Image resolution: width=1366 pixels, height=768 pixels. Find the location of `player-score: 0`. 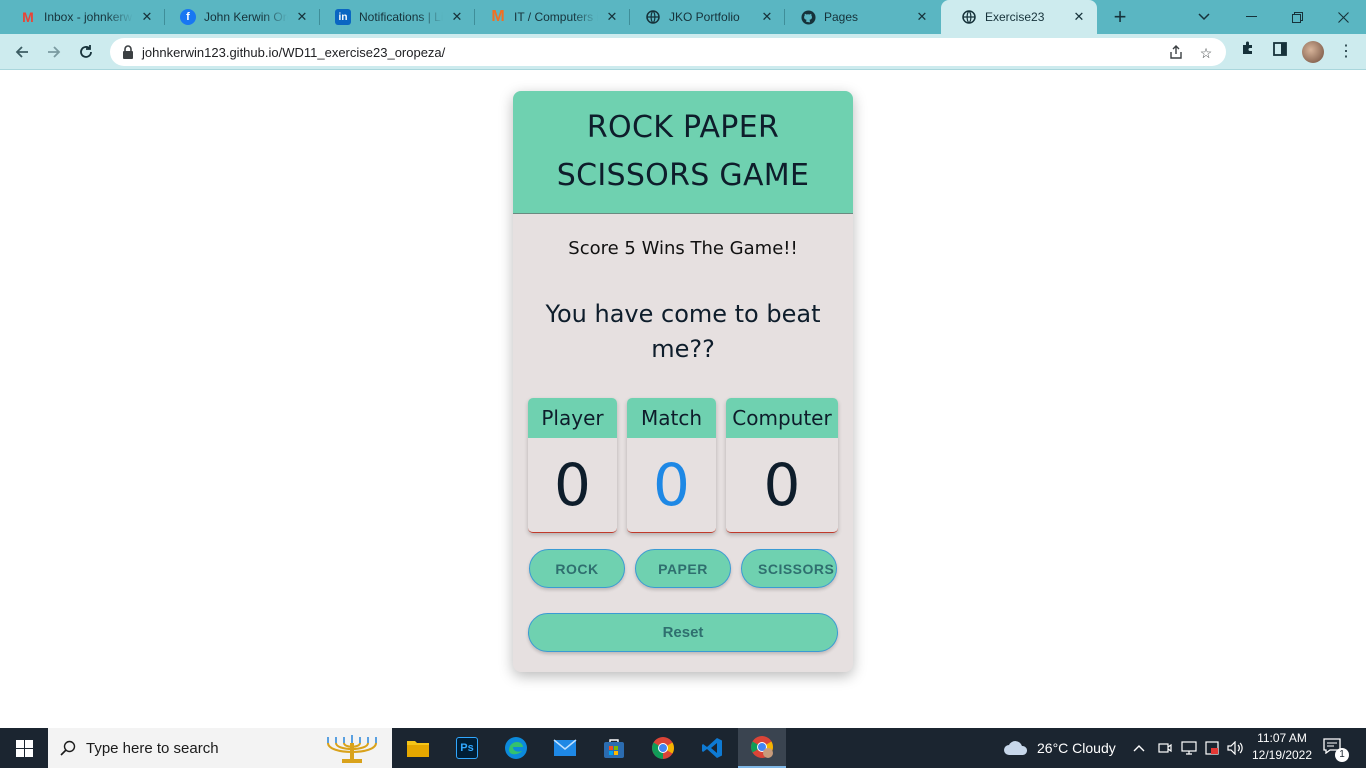

player-score: 0 is located at coordinates (572, 485).